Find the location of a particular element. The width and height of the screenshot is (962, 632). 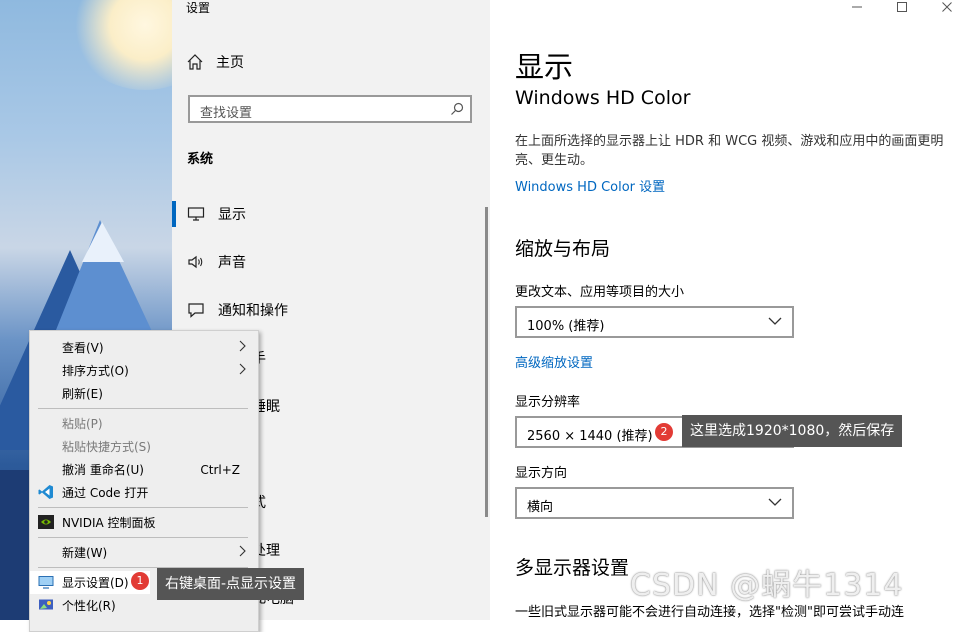

hd-color-settings-link: Windows HD Color 设置 is located at coordinates (590, 185).